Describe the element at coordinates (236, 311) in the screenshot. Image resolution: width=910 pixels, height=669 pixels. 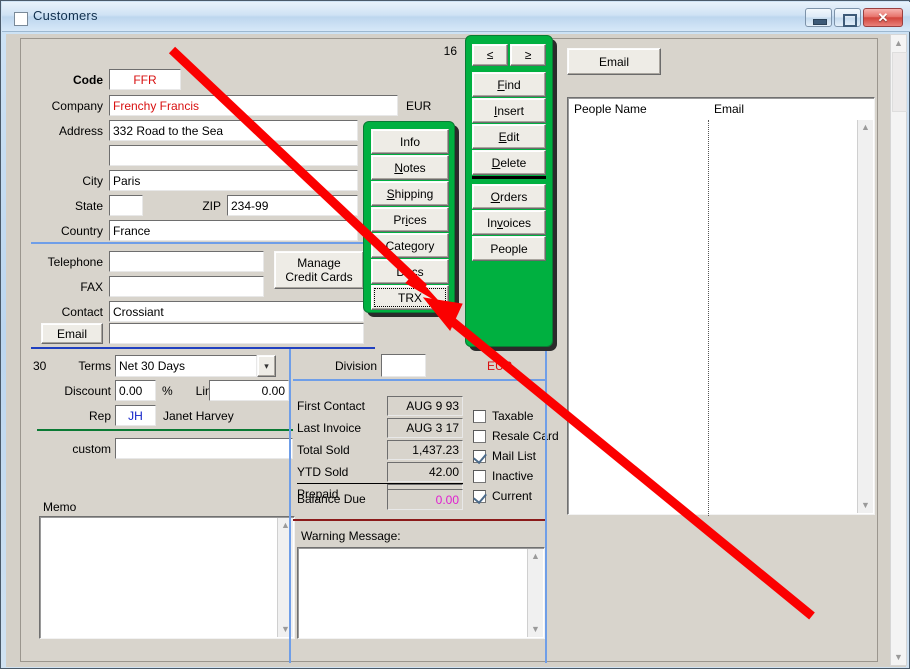
I see `contact-input` at that location.